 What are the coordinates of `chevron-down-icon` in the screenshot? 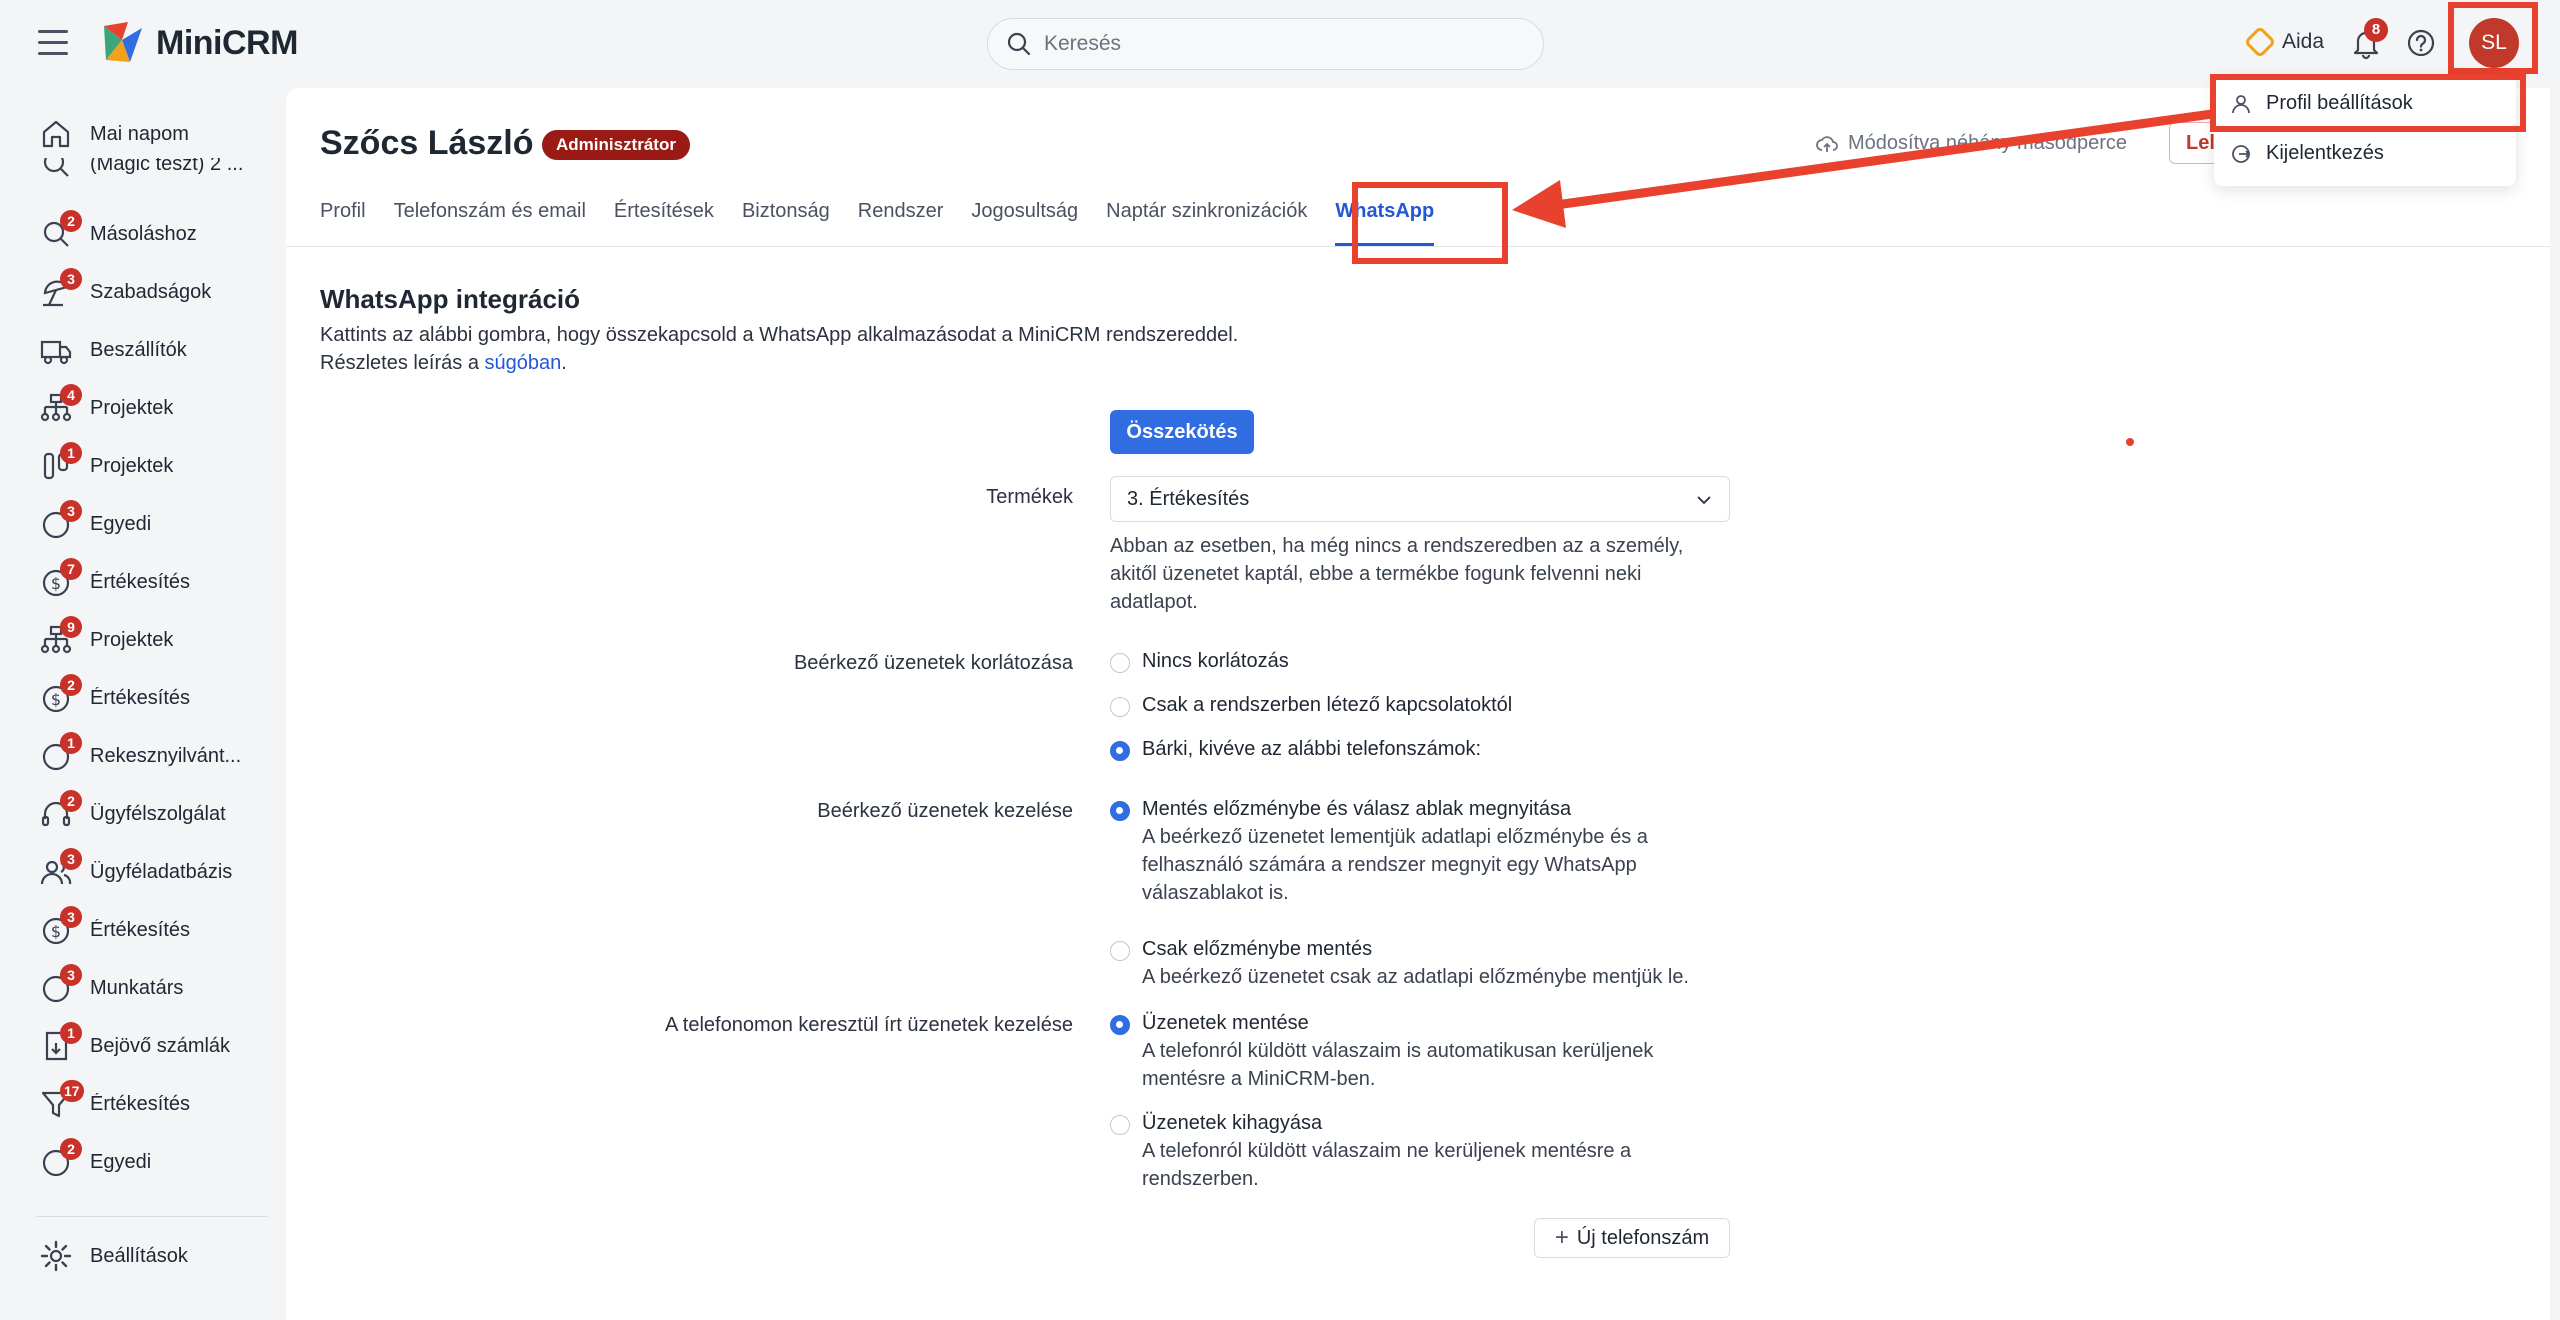 It's located at (1704, 500).